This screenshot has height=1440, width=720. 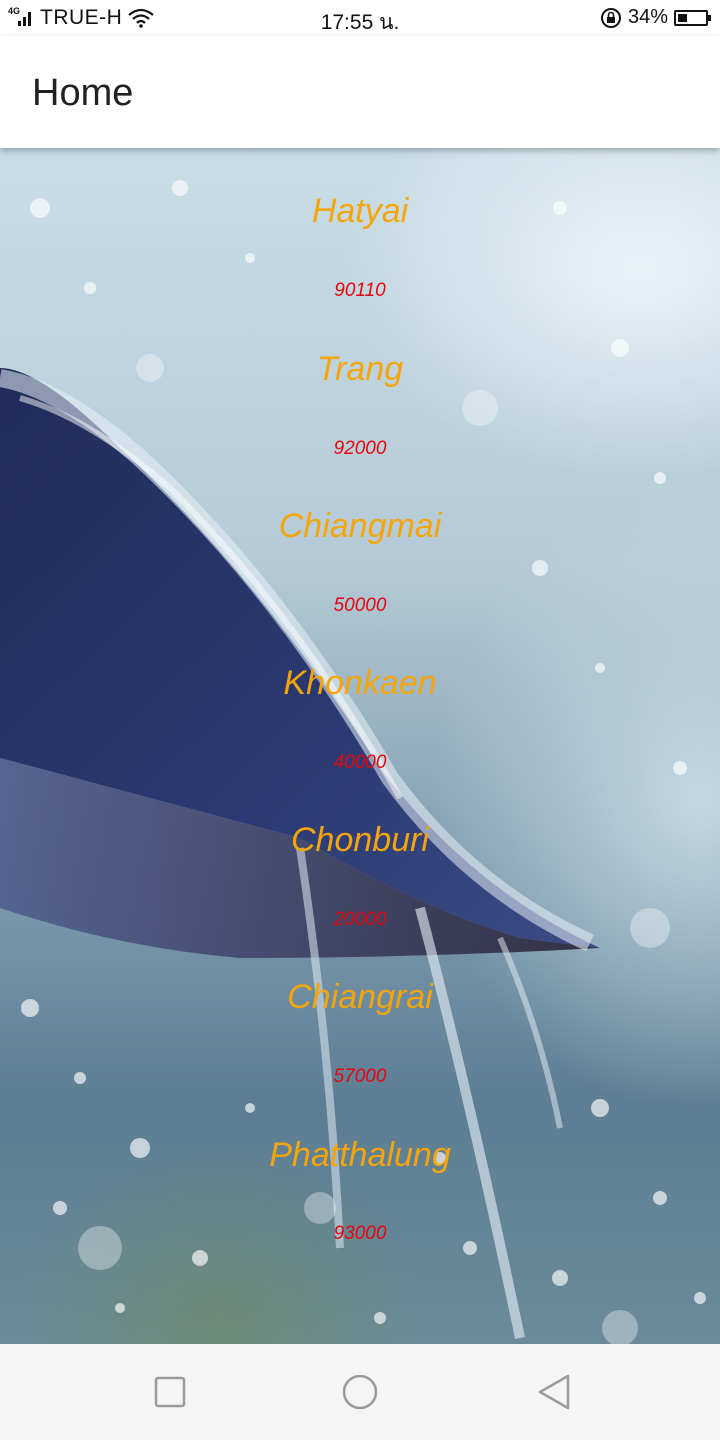 What do you see at coordinates (170, 1392) in the screenshot?
I see `recent-apps-icon` at bounding box center [170, 1392].